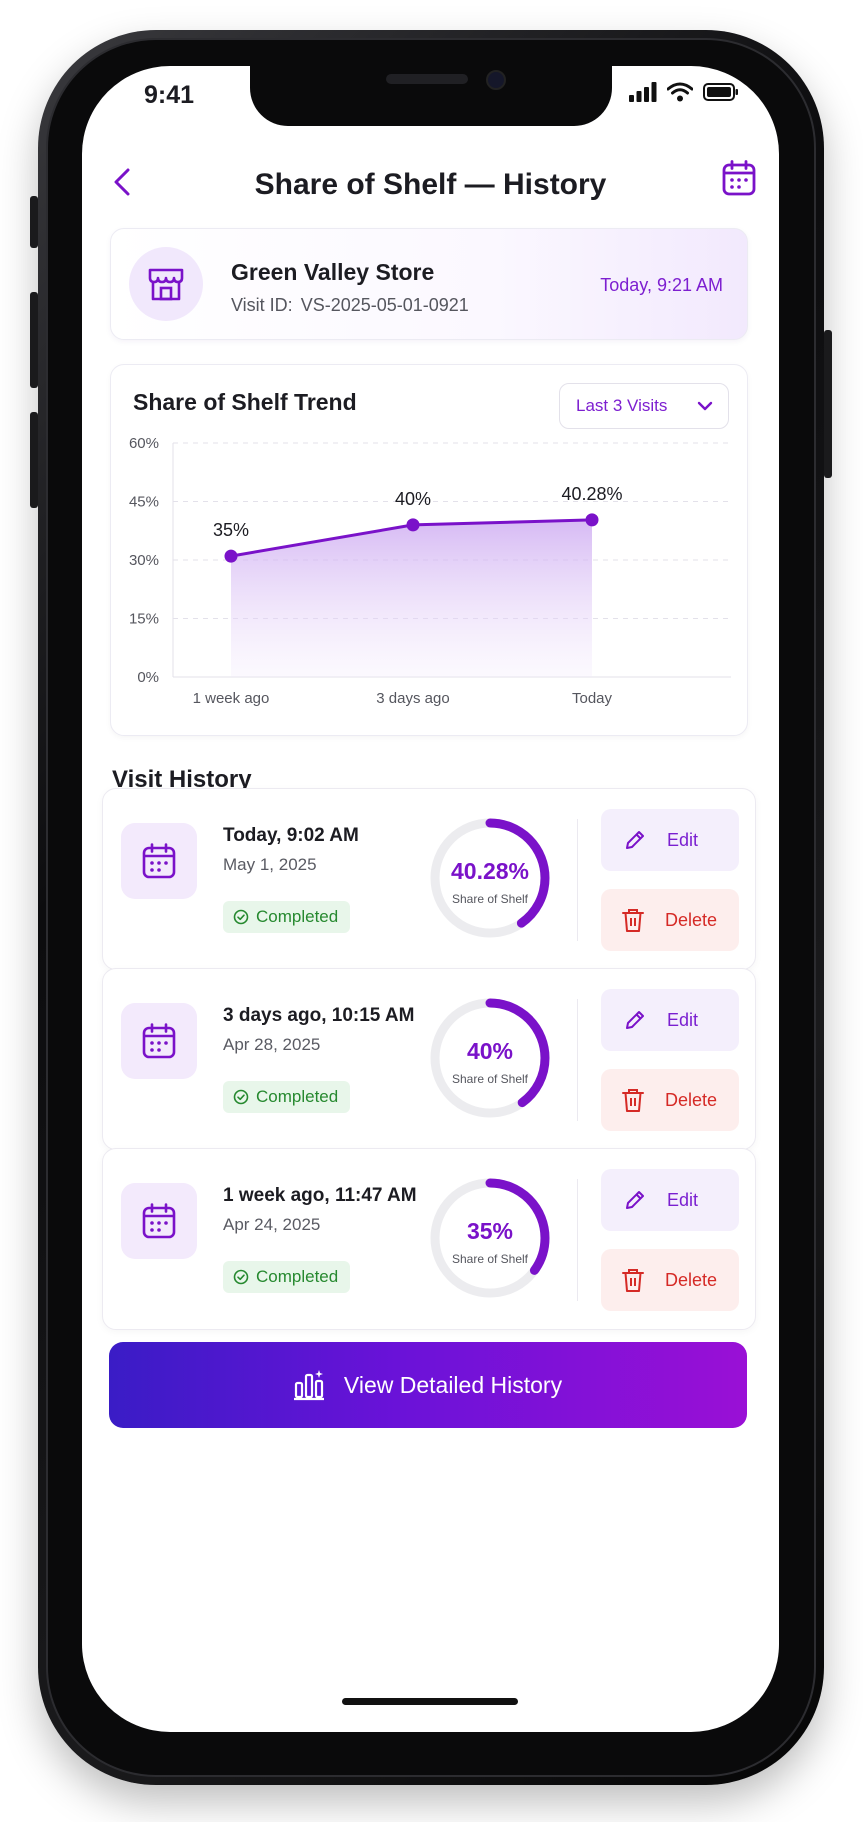 This screenshot has width=863, height=1822. Describe the element at coordinates (34, 222) in the screenshot. I see `mute-switch` at that location.